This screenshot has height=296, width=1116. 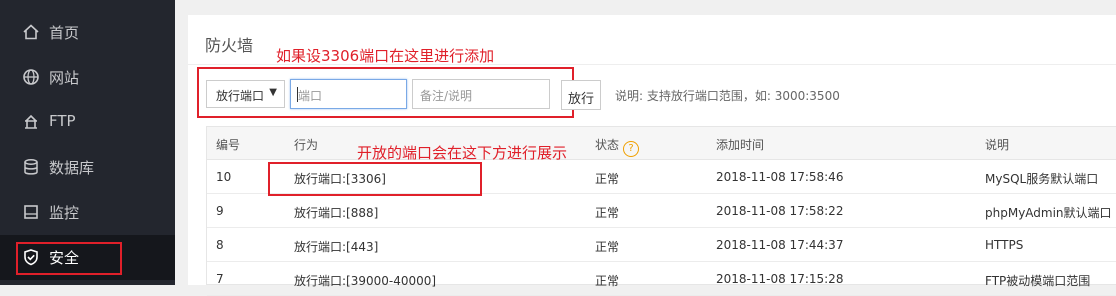 I want to click on port-input: 端口, so click(x=348, y=94).